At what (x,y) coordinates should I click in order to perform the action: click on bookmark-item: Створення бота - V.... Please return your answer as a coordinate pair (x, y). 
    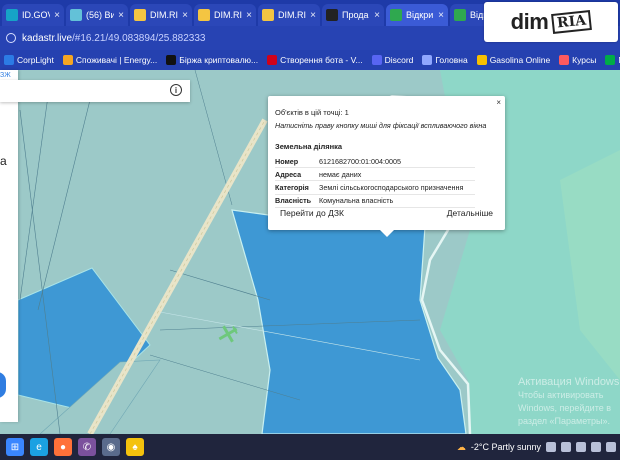
    Looking at the image, I should click on (315, 60).